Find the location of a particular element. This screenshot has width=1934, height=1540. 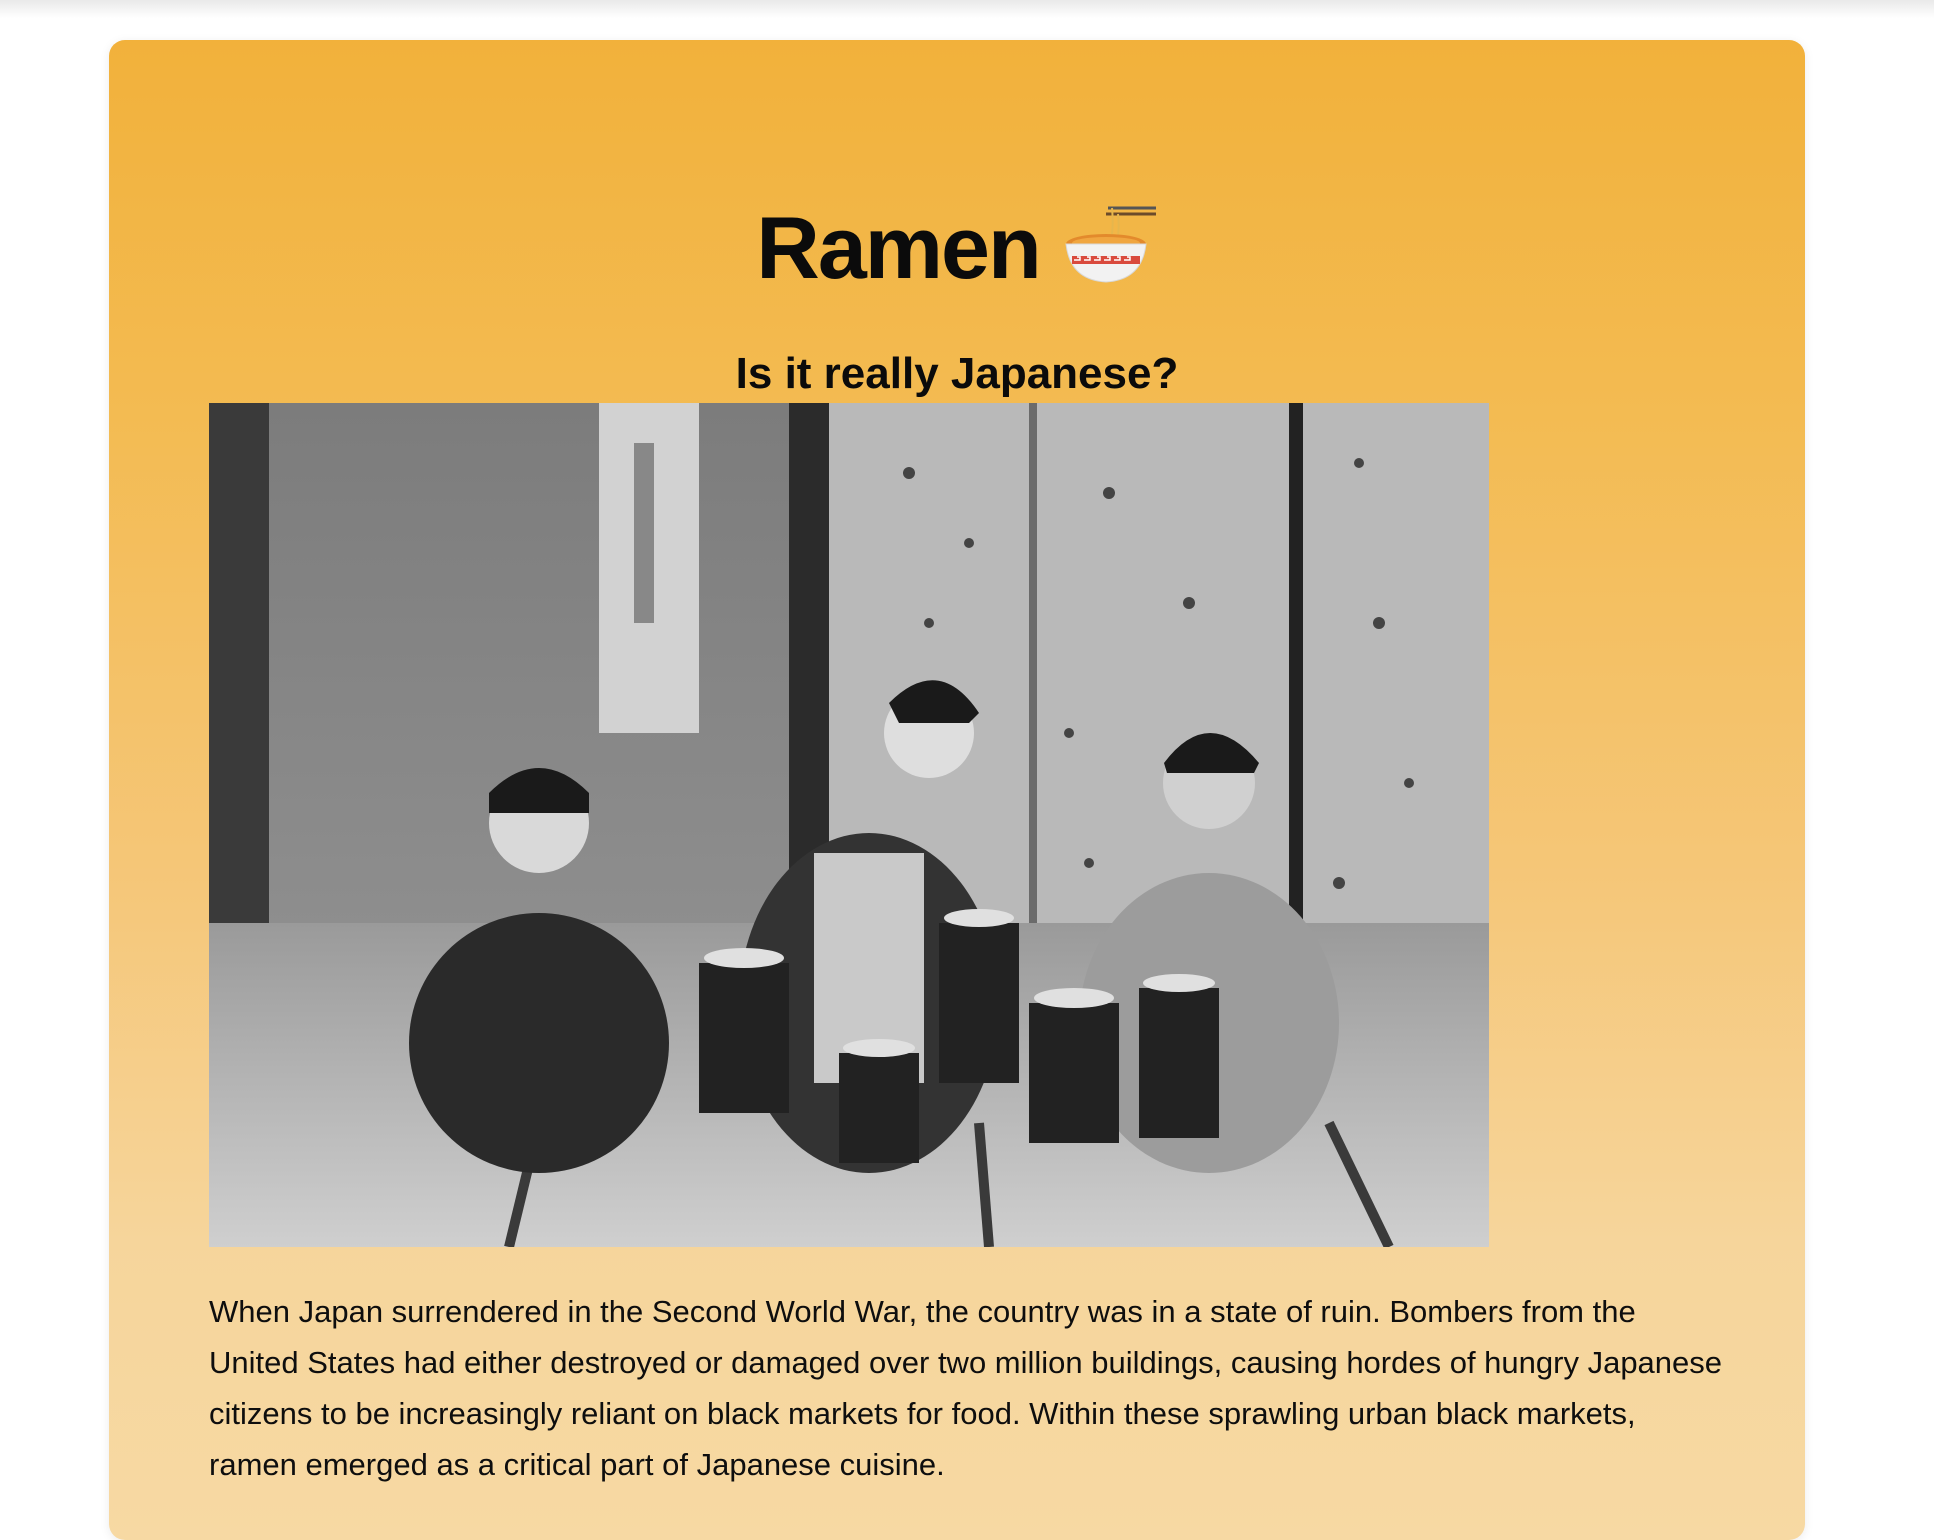

page-subtitle: Is it really Japanese? is located at coordinates (957, 373).